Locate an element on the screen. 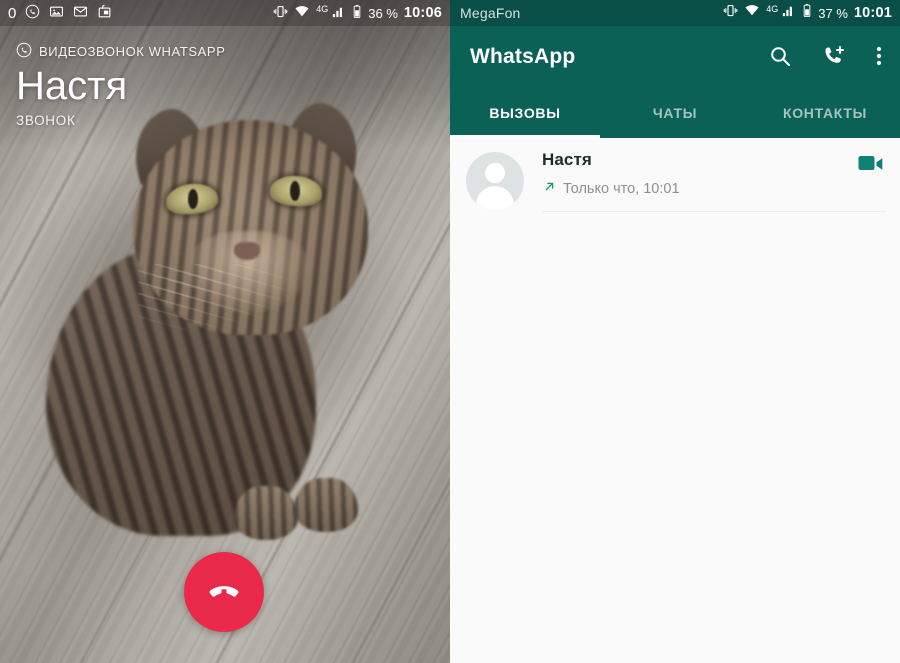 Image resolution: width=900 pixels, height=663 pixels. end-call-icon is located at coordinates (224, 592).